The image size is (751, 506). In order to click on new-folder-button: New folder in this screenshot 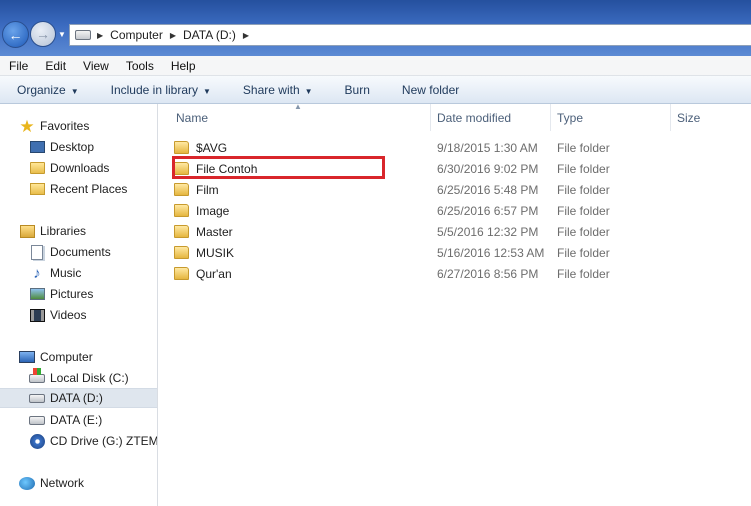, I will do `click(429, 90)`.